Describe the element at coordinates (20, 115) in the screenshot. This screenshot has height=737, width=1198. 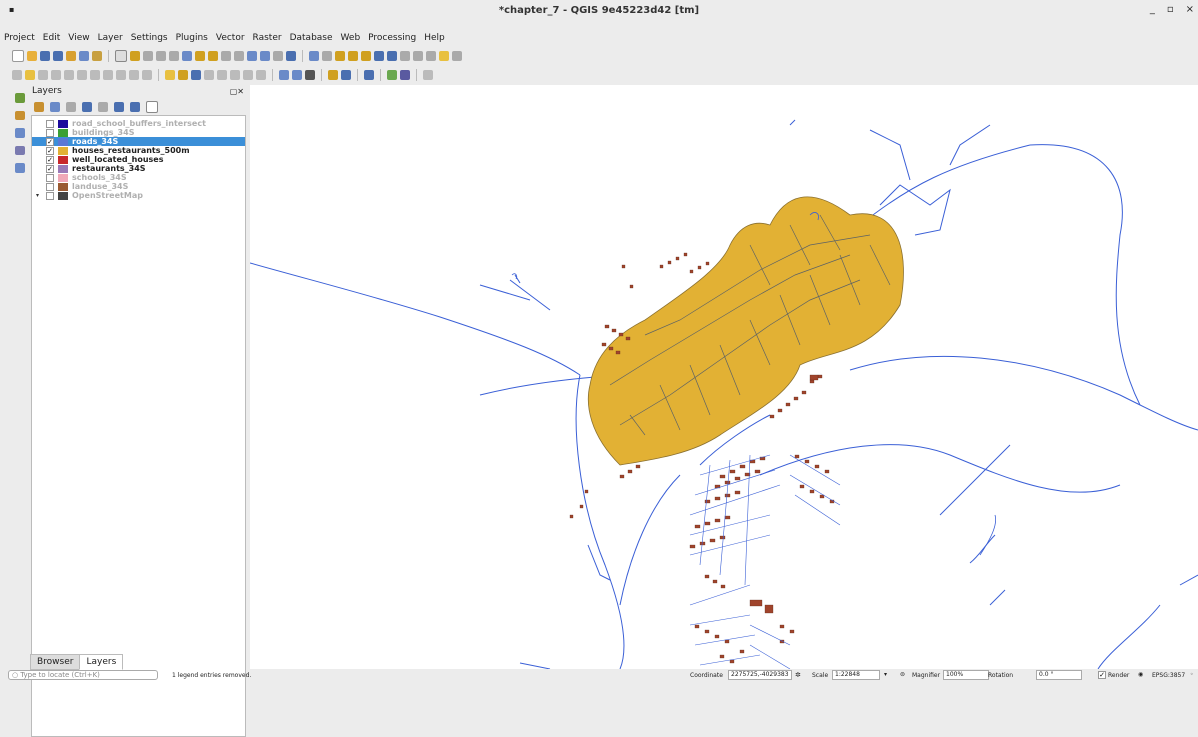
I see `add-raster-icon` at that location.